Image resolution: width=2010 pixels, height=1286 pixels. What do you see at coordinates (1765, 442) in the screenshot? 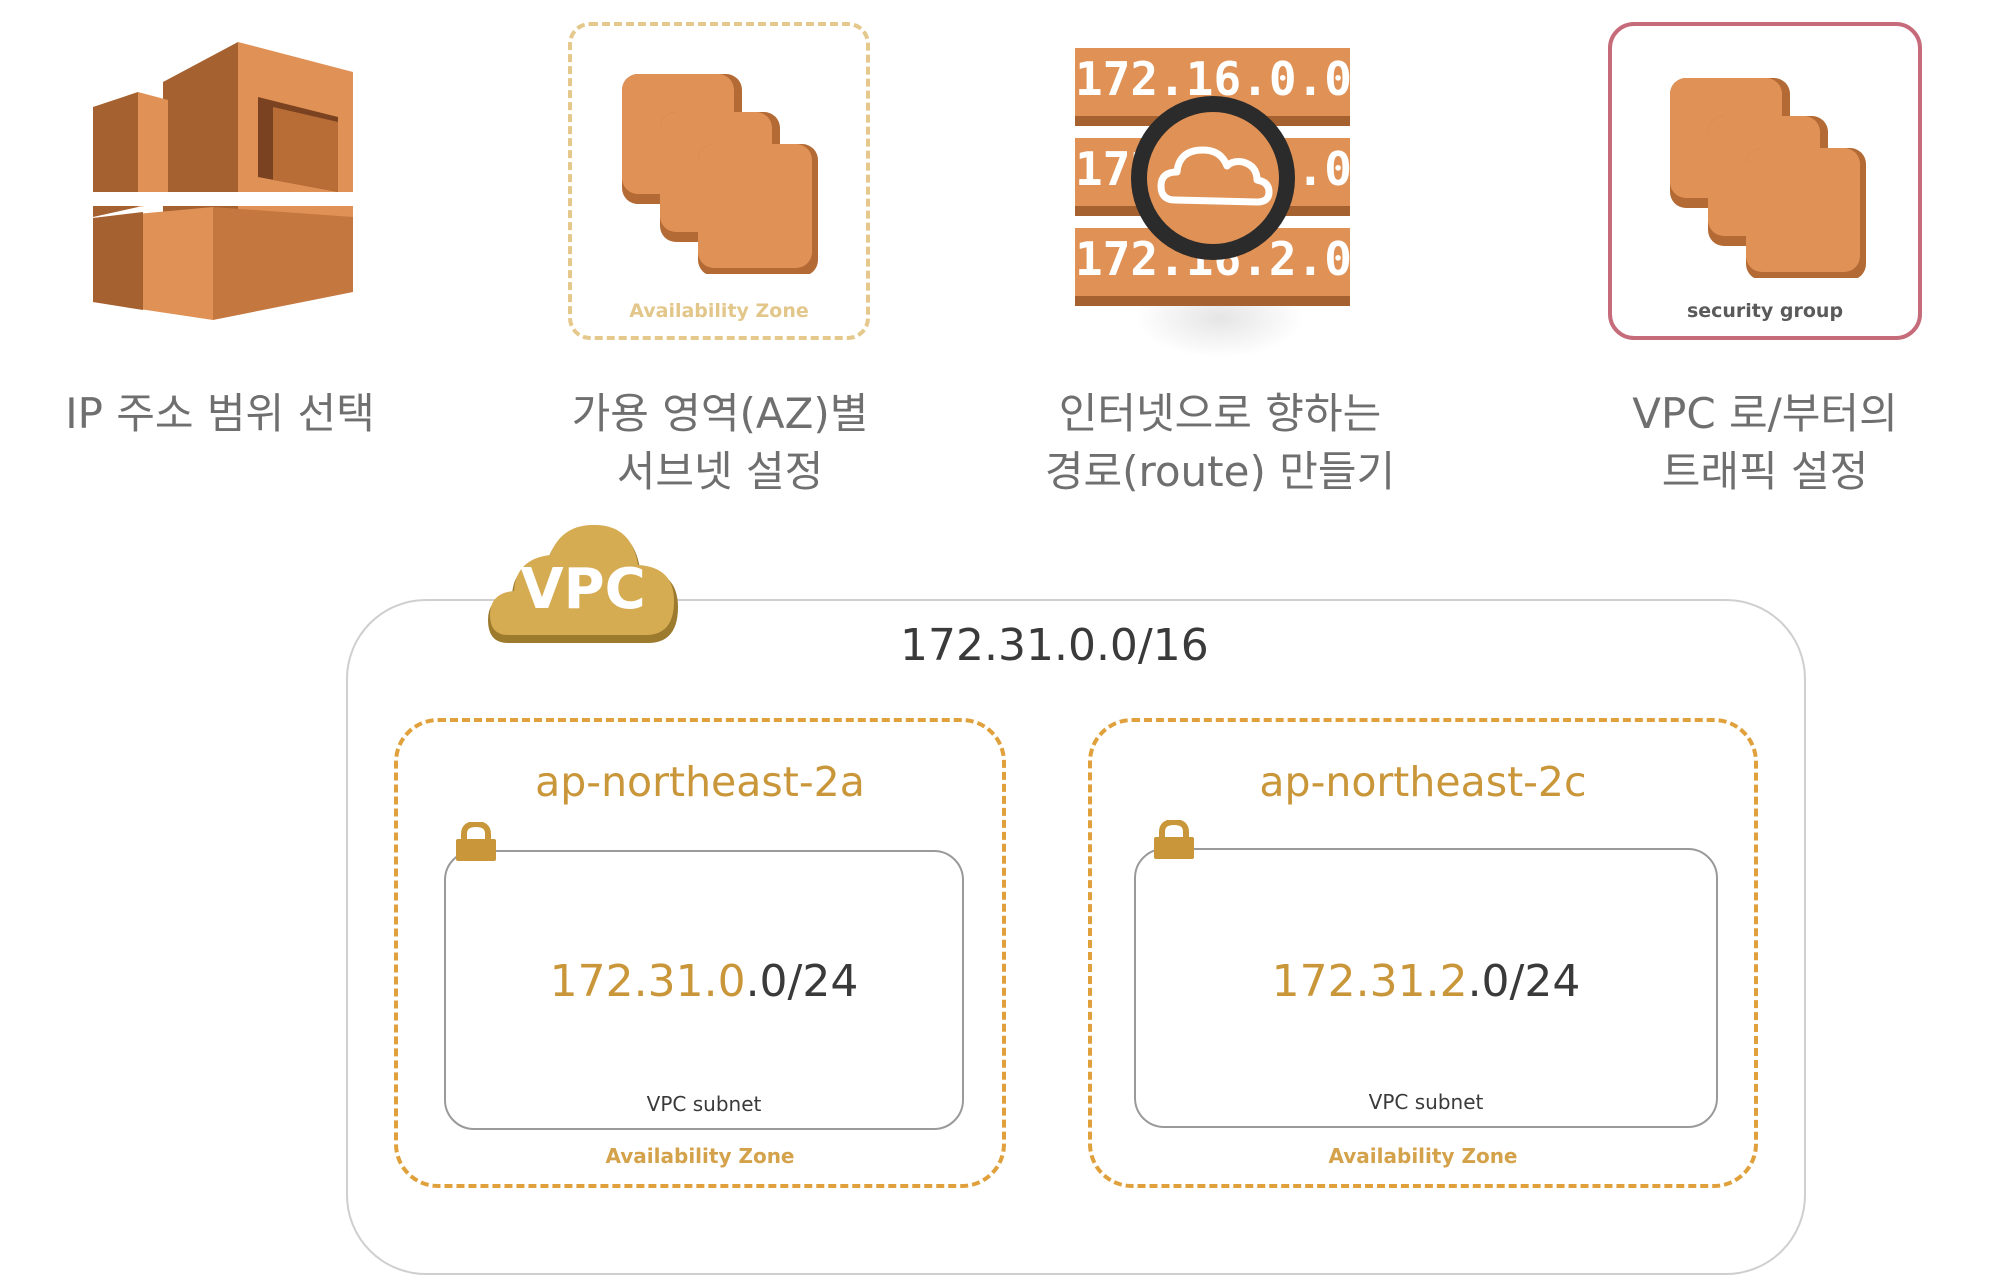
I see `step-caption-traffic: VPC 로/부터의 트래픽 설정` at bounding box center [1765, 442].